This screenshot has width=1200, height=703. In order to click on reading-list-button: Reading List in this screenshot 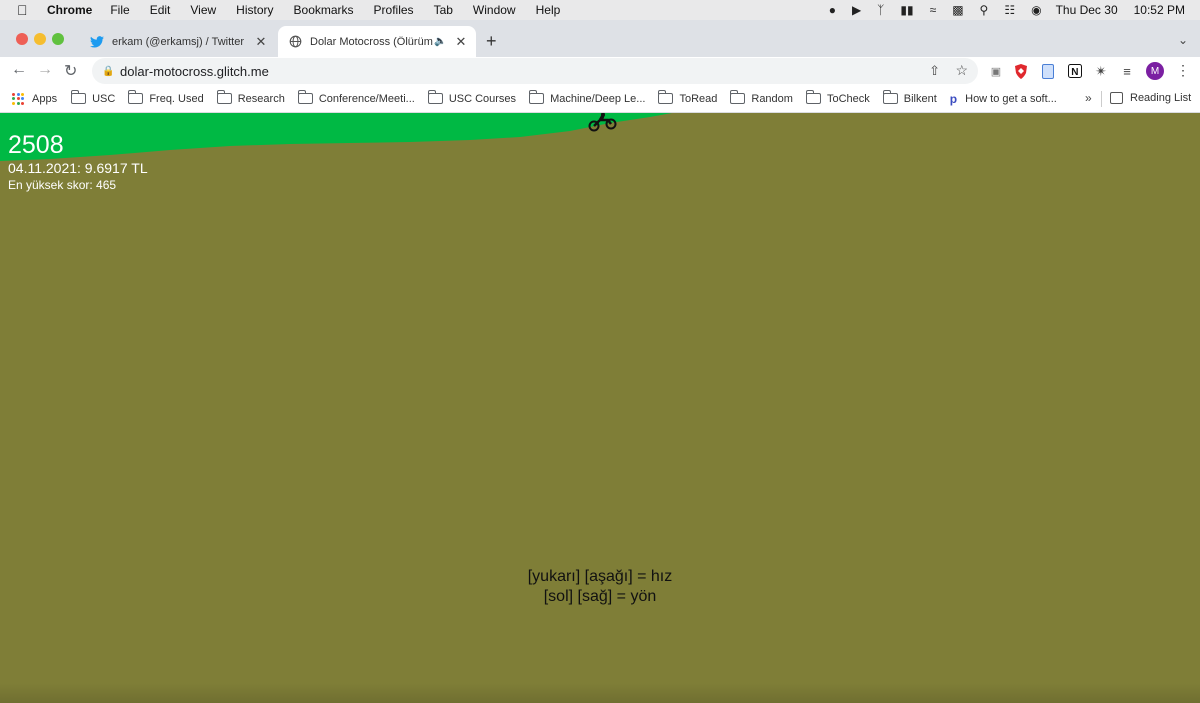, I will do `click(1150, 98)`.